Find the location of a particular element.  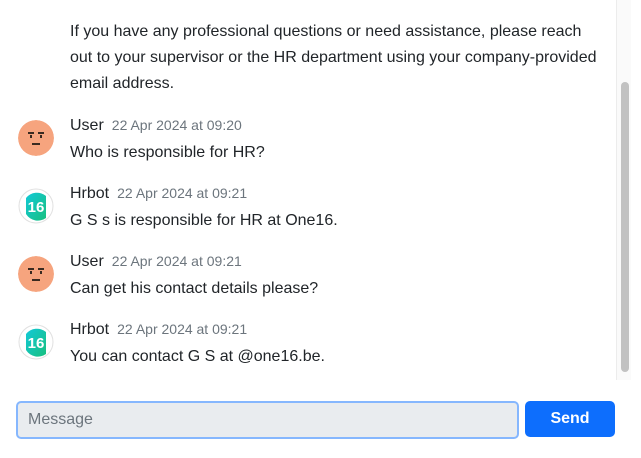

message-timestamp: 22 Apr 2024 at 09:20 is located at coordinates (176, 125).